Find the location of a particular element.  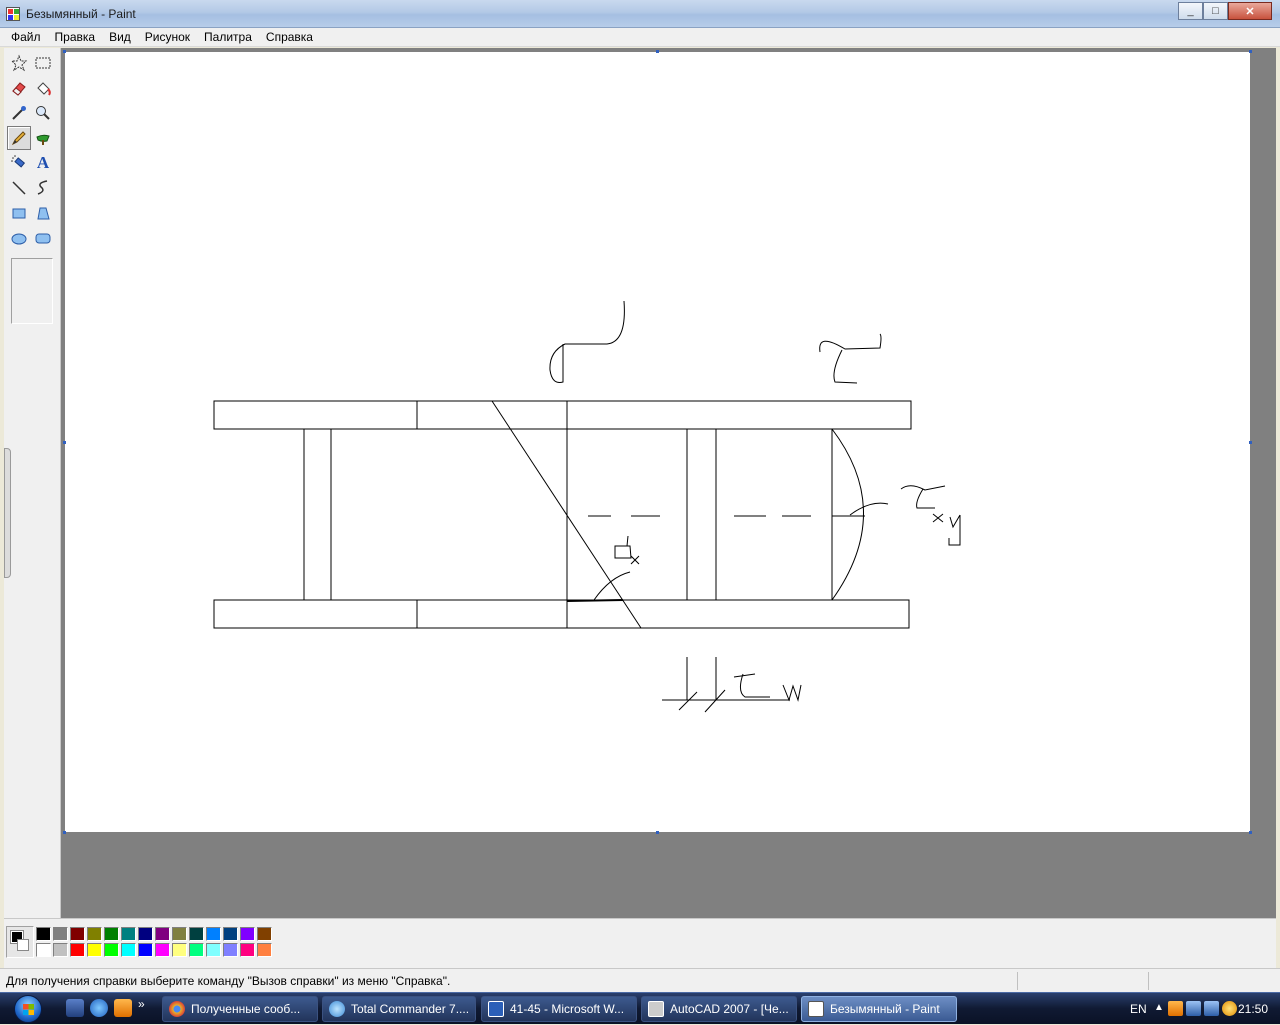

window-controls: _ □ ✕ is located at coordinates (1225, 11).